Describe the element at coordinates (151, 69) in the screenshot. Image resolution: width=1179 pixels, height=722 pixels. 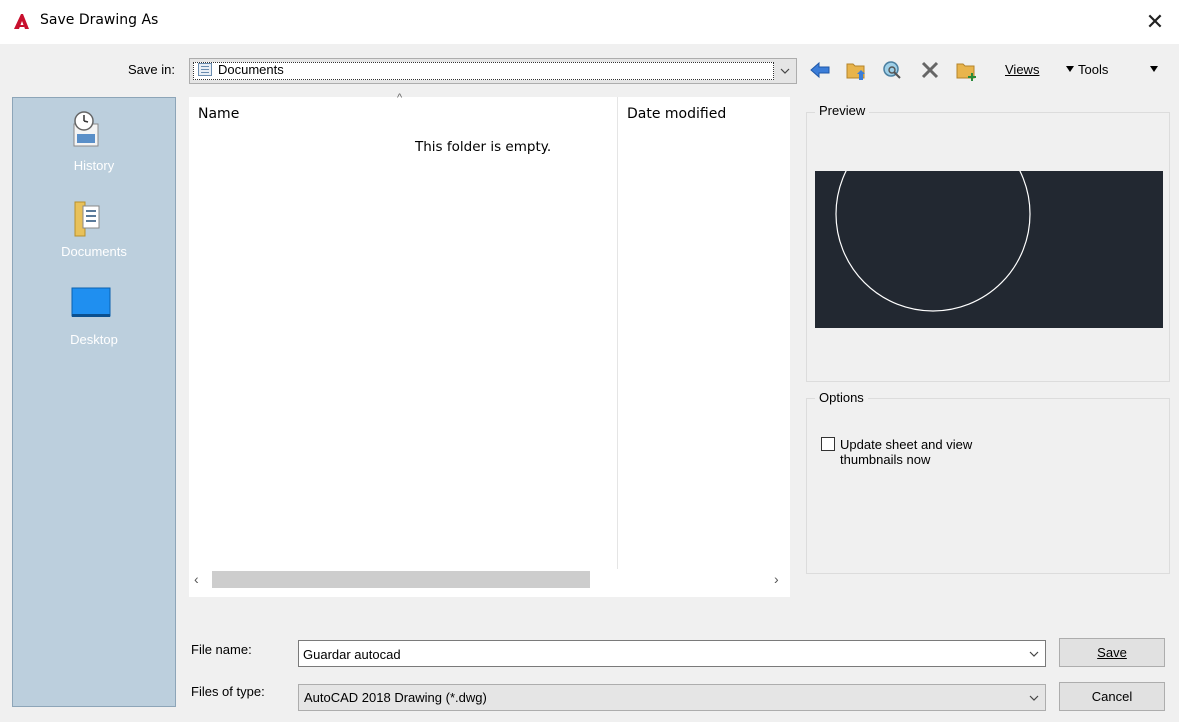
I see `save-in-label: Save in:` at that location.